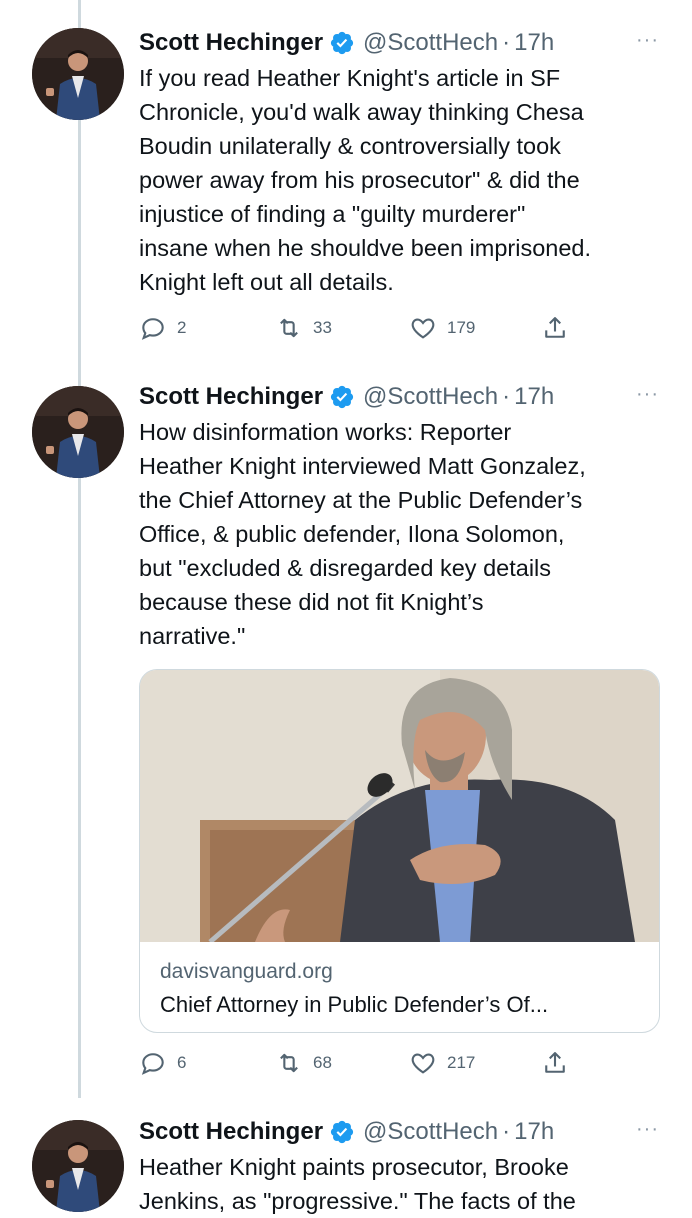 This screenshot has height=1218, width=692. Describe the element at coordinates (322, 1062) in the screenshot. I see `retweet-count: 68` at that location.